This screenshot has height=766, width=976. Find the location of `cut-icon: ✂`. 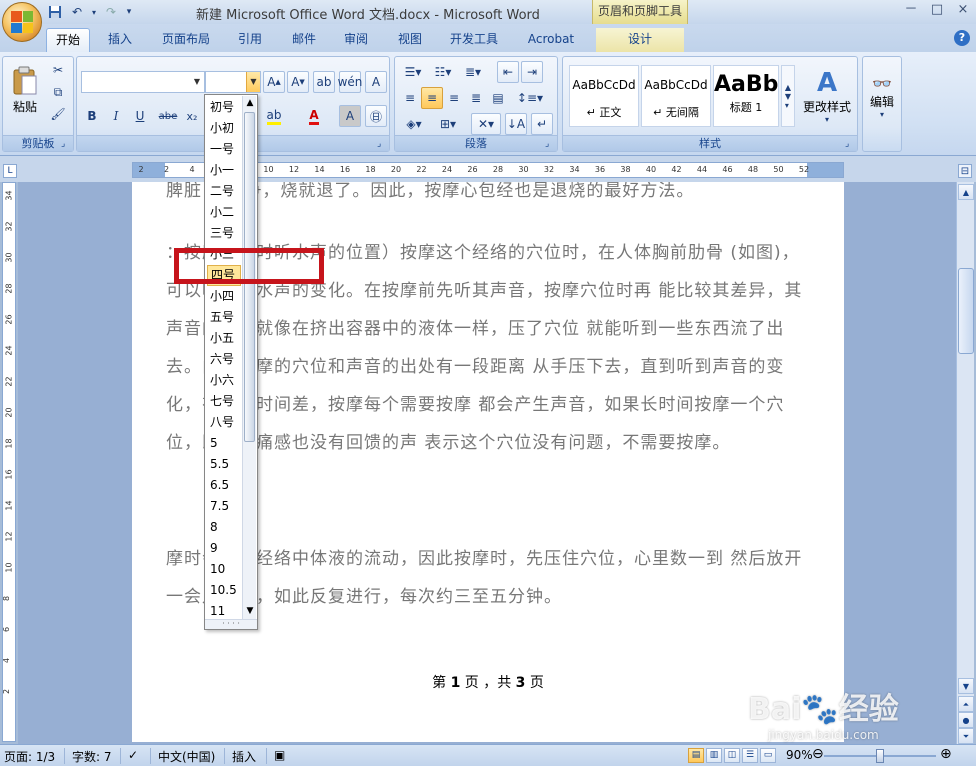

cut-icon: ✂ is located at coordinates (58, 70).